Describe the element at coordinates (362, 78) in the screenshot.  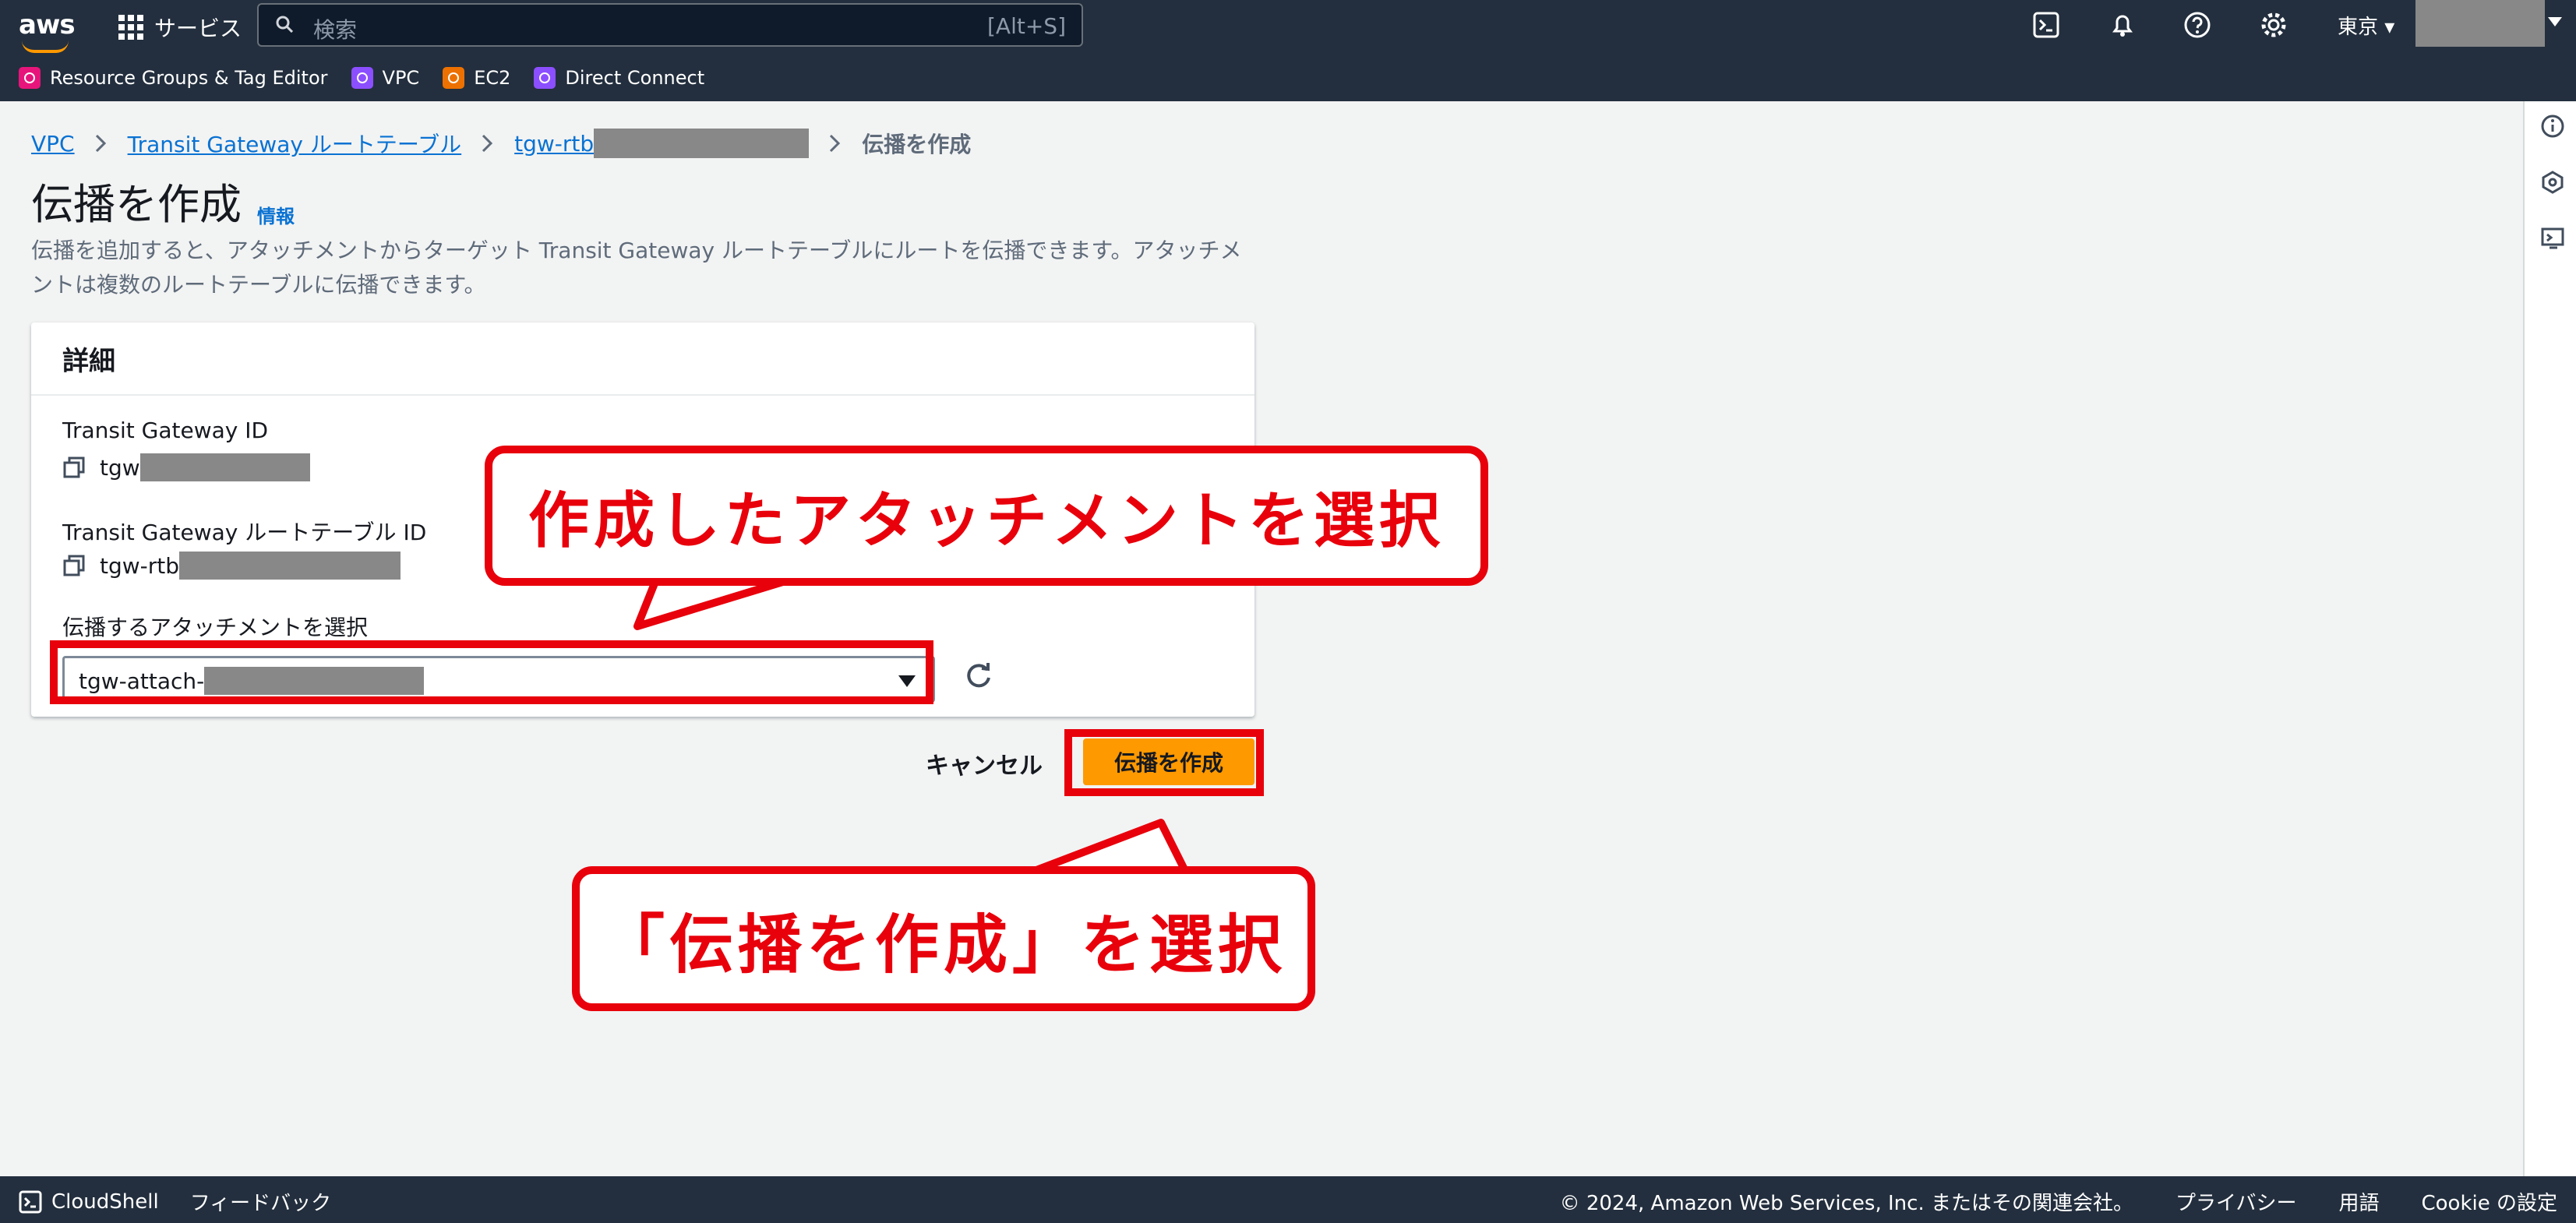
I see `vpc-icon` at that location.